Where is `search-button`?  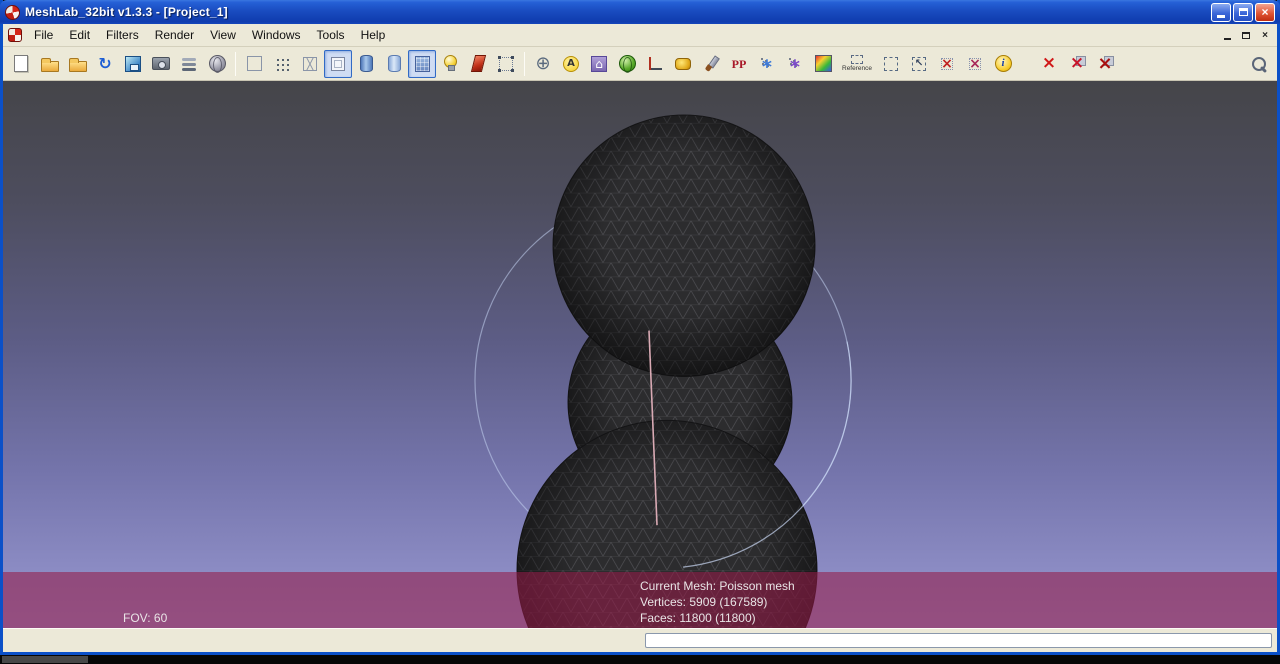 search-button is located at coordinates (1259, 64).